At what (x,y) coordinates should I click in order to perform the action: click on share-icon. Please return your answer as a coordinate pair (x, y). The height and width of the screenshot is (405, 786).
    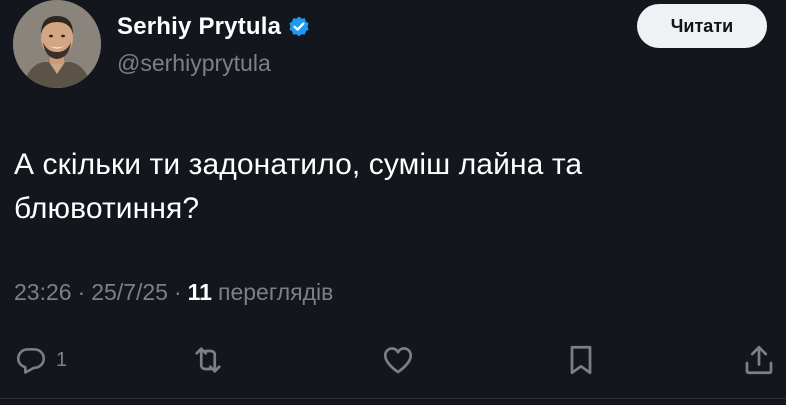
    Looking at the image, I should click on (759, 360).